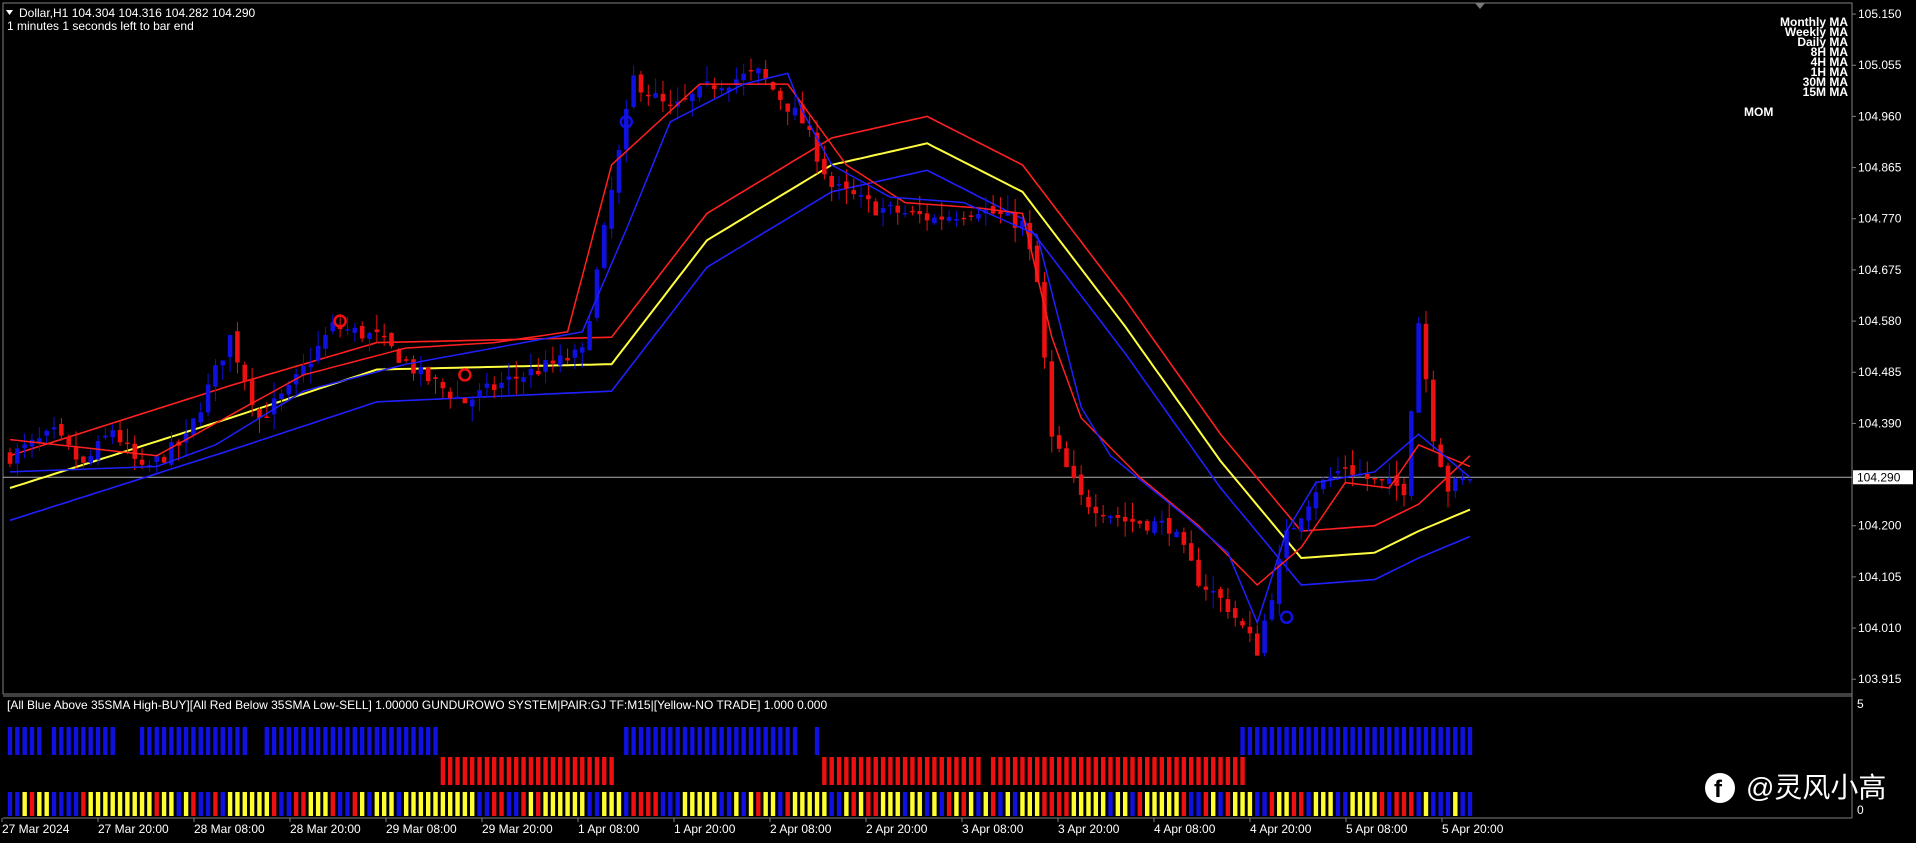 This screenshot has width=1916, height=843. I want to click on watermark-text: @灵风小高, so click(1816, 787).